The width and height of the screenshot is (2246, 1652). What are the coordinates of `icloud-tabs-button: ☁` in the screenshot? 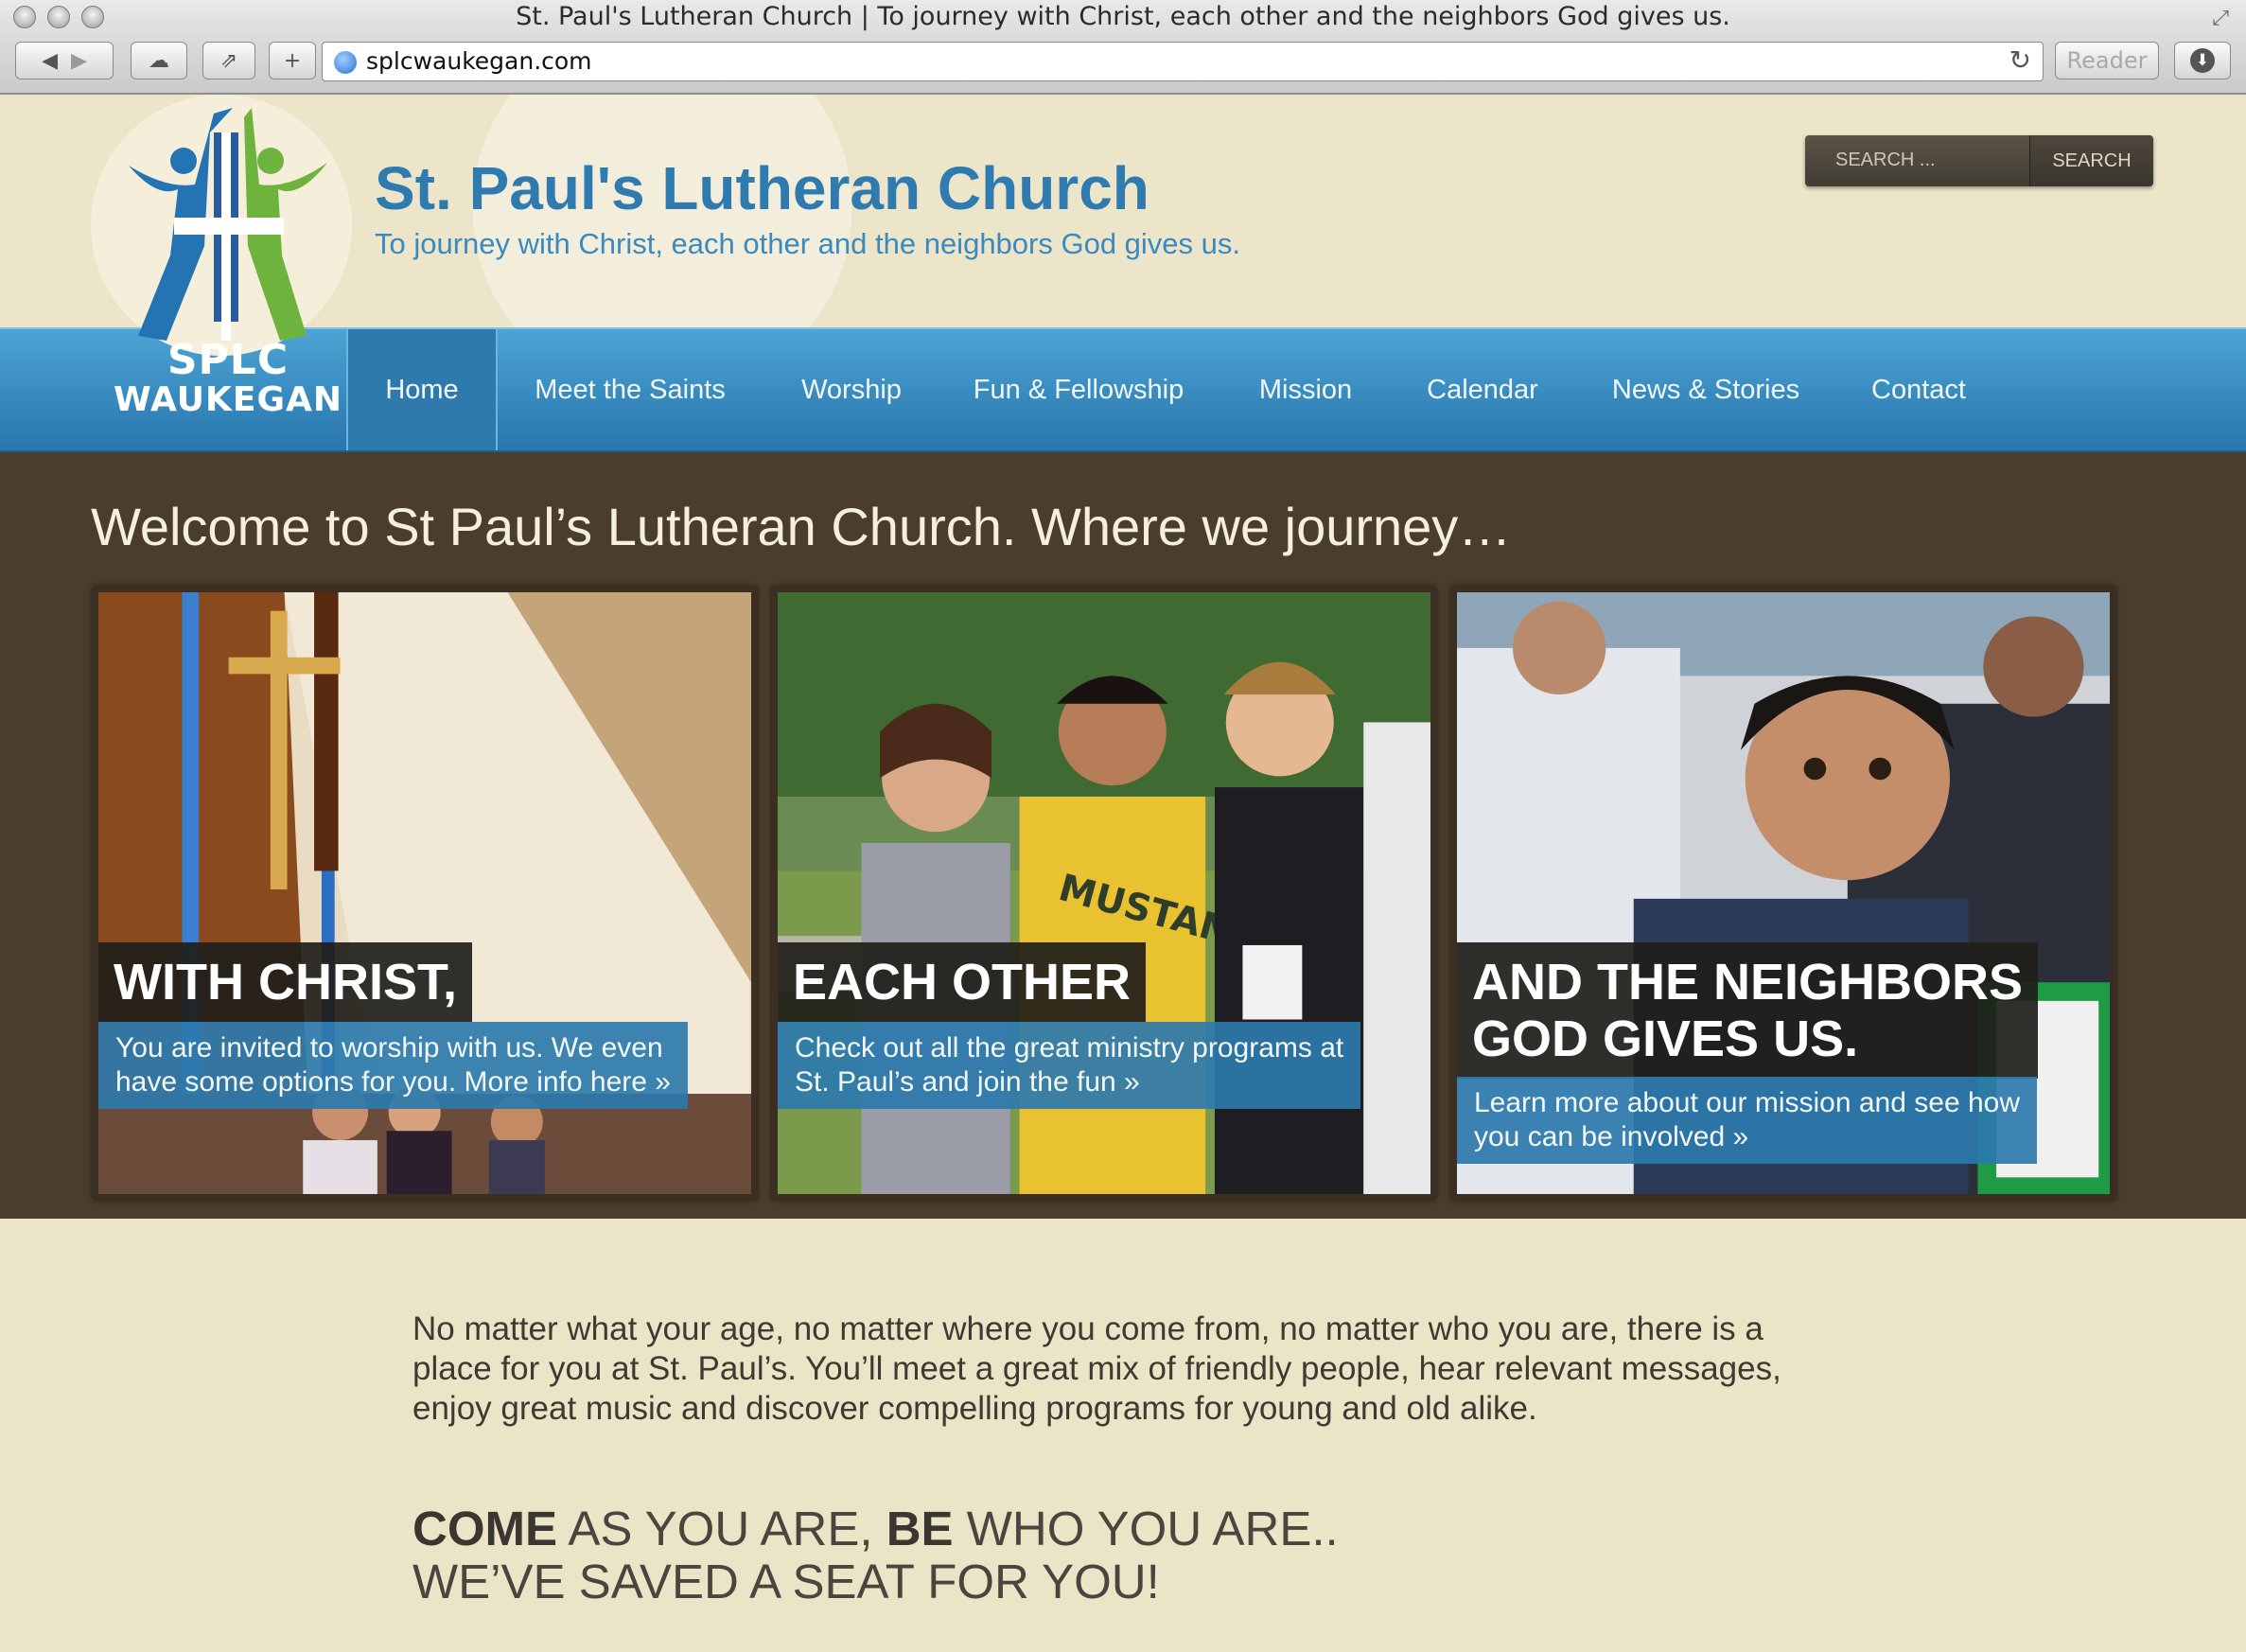 It's located at (159, 60).